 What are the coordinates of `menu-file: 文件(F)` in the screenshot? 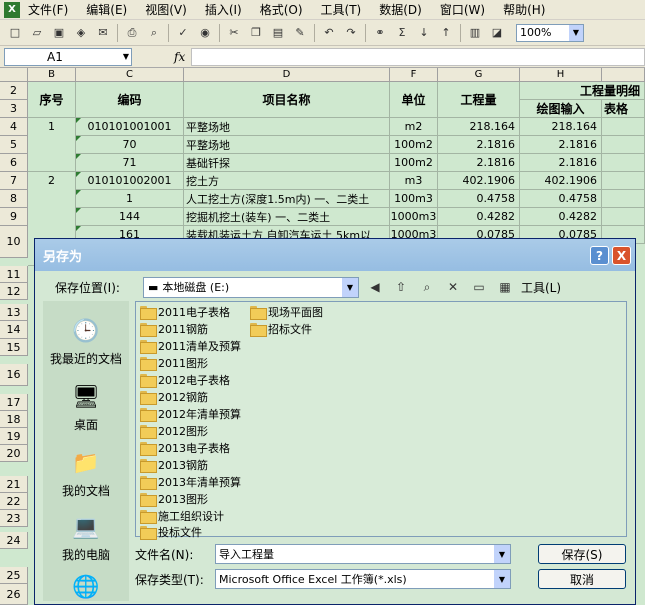 It's located at (51, 10).